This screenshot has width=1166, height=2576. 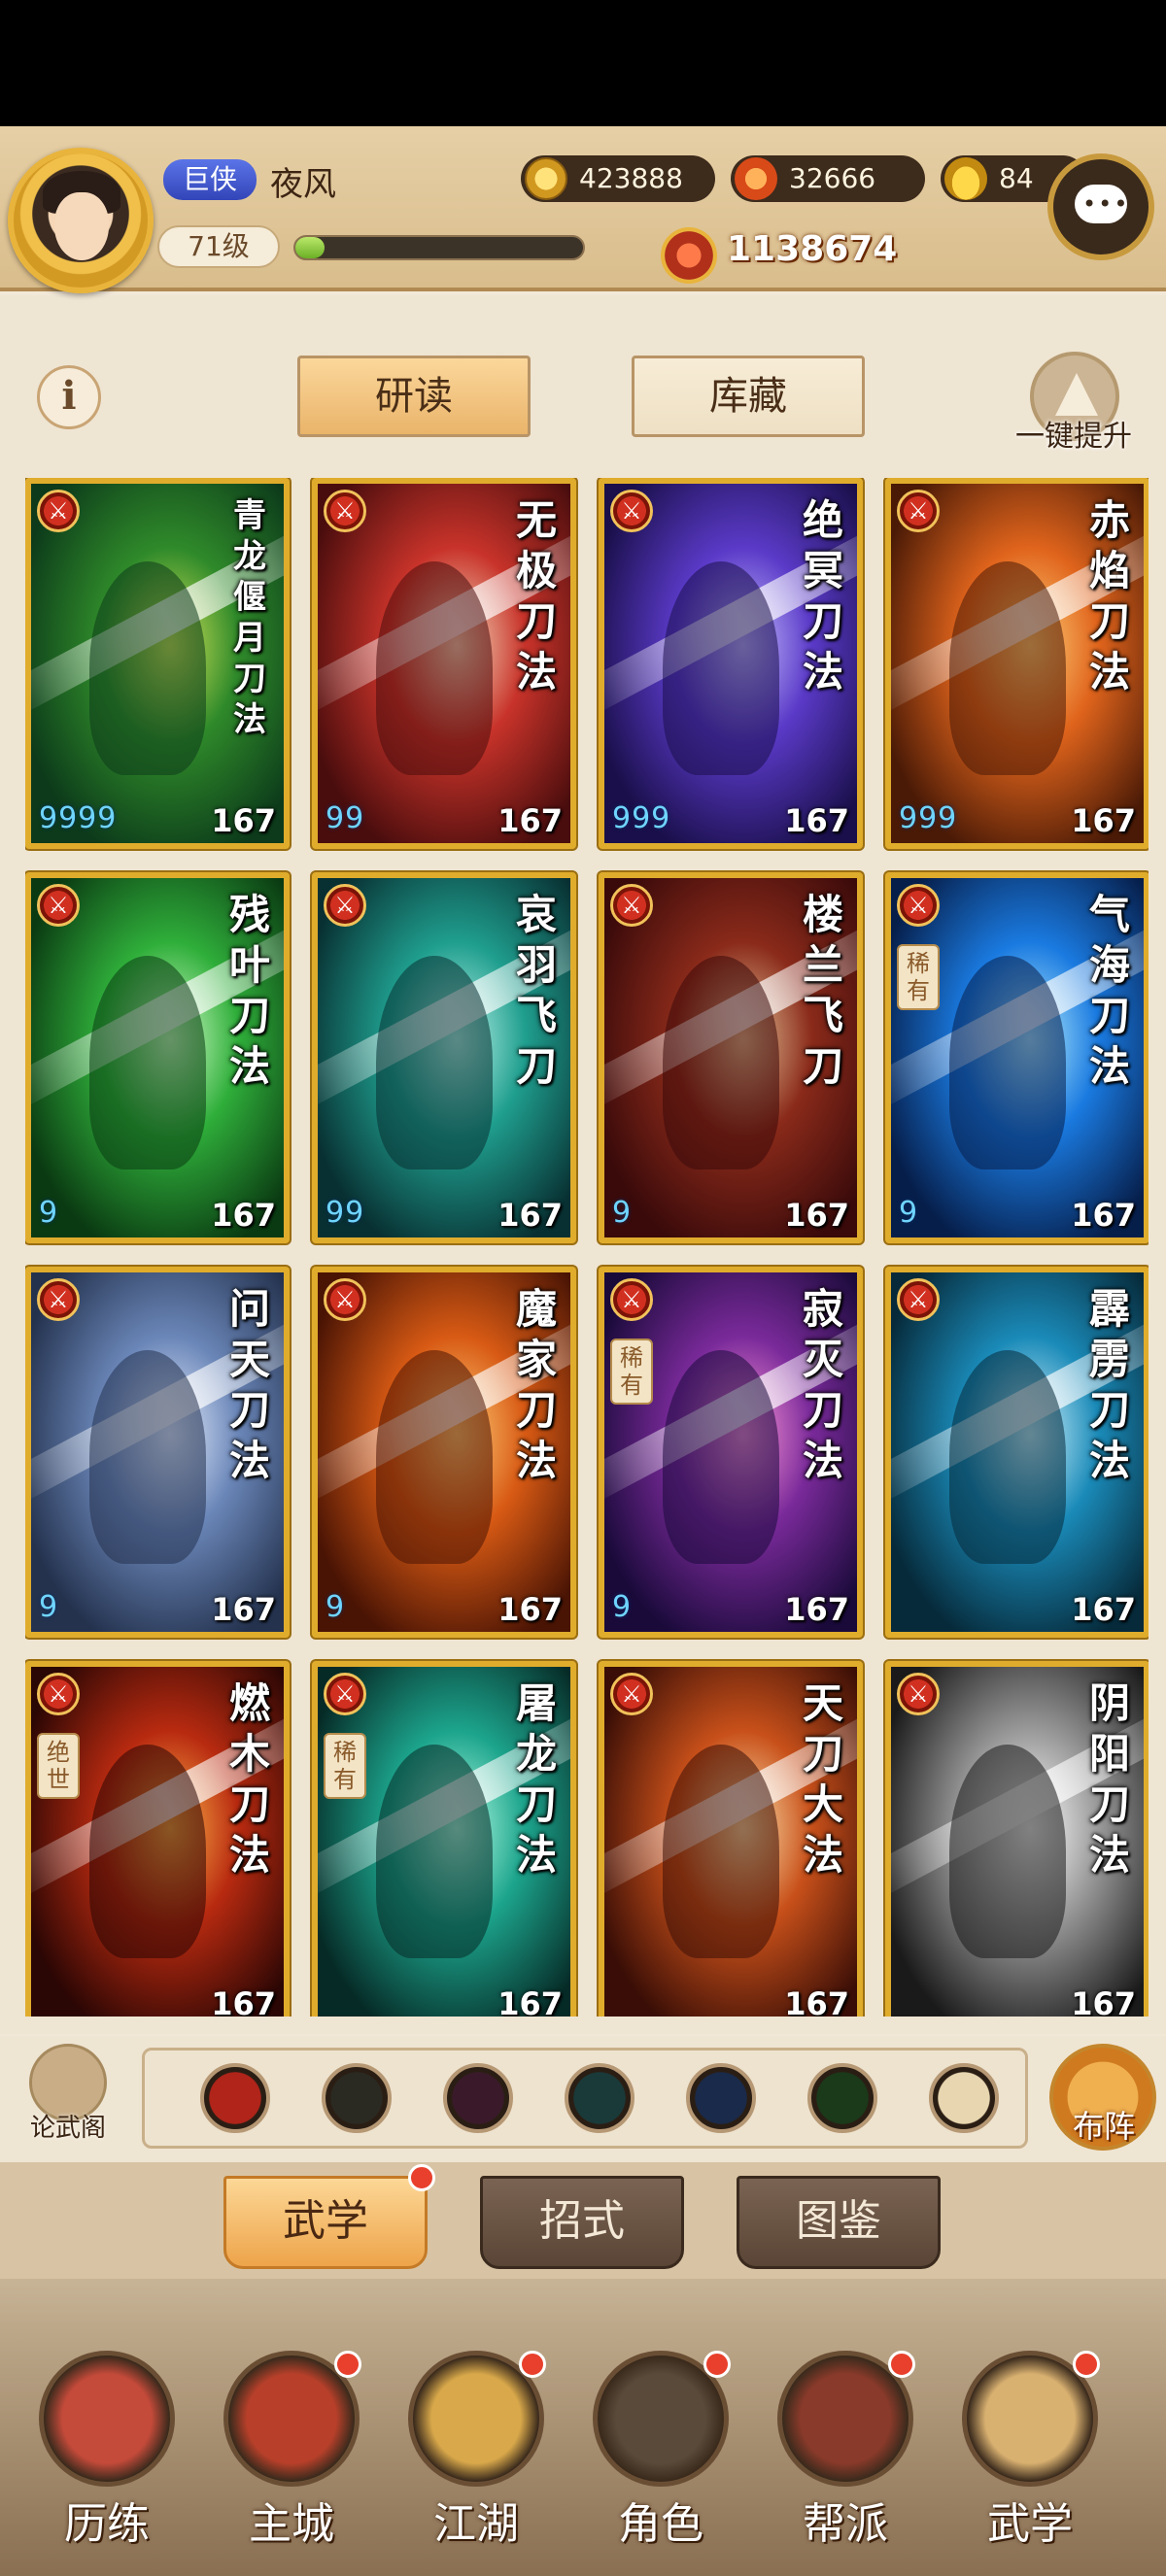 What do you see at coordinates (67, 2128) in the screenshot?
I see `martial-pavilion-label: 论武阁` at bounding box center [67, 2128].